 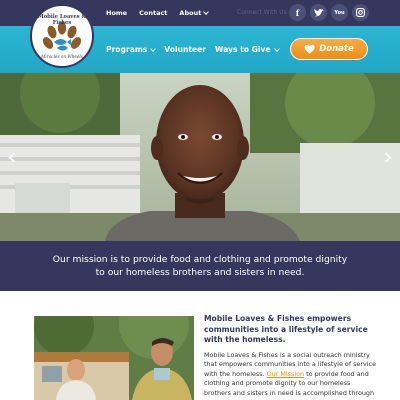 I want to click on top-nav-contact: Contact, so click(x=153, y=13).